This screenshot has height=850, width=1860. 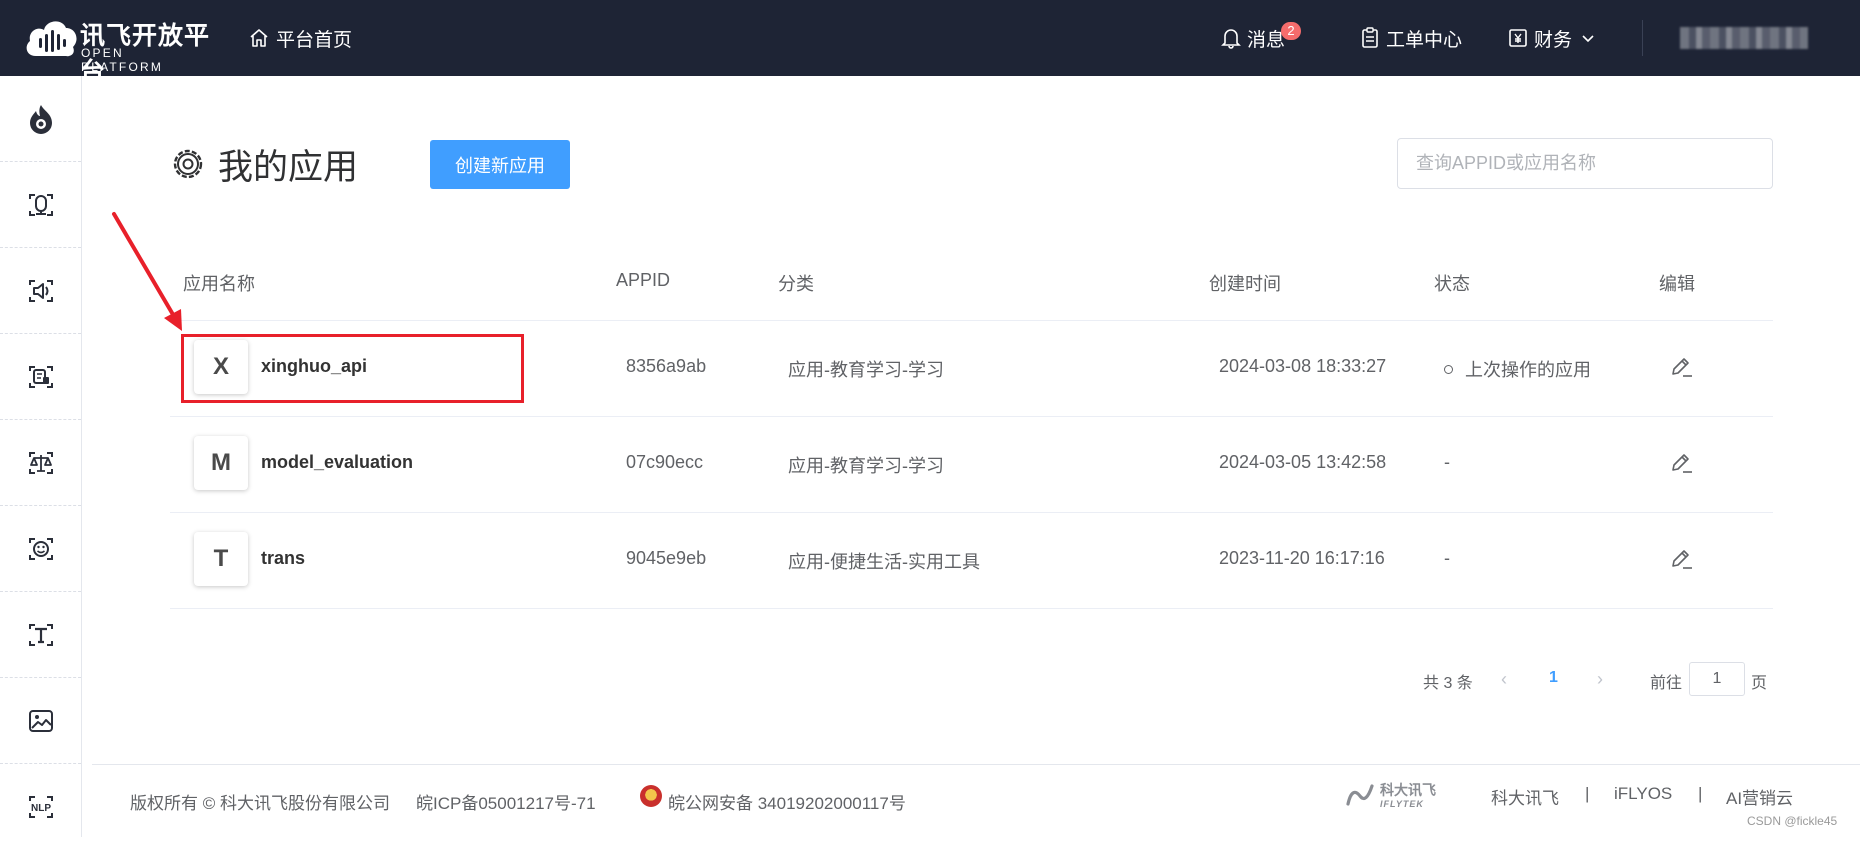 What do you see at coordinates (1291, 31) in the screenshot?
I see `message-count-badge: 2` at bounding box center [1291, 31].